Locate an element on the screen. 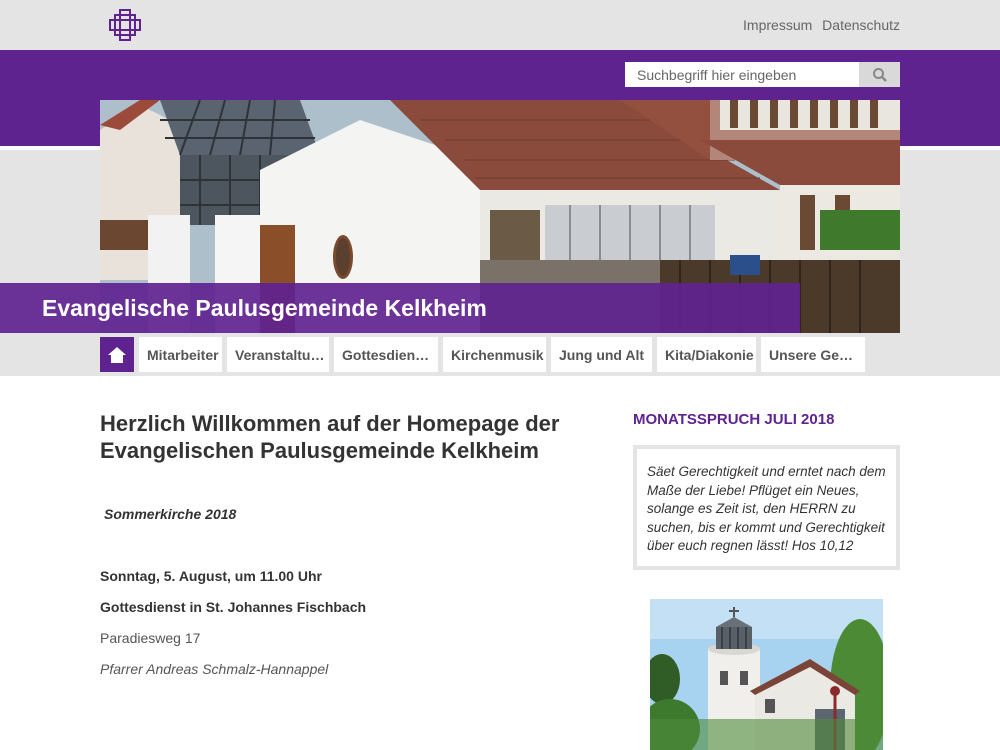 Image resolution: width=1000 pixels, height=750 pixels. search-button is located at coordinates (879, 74).